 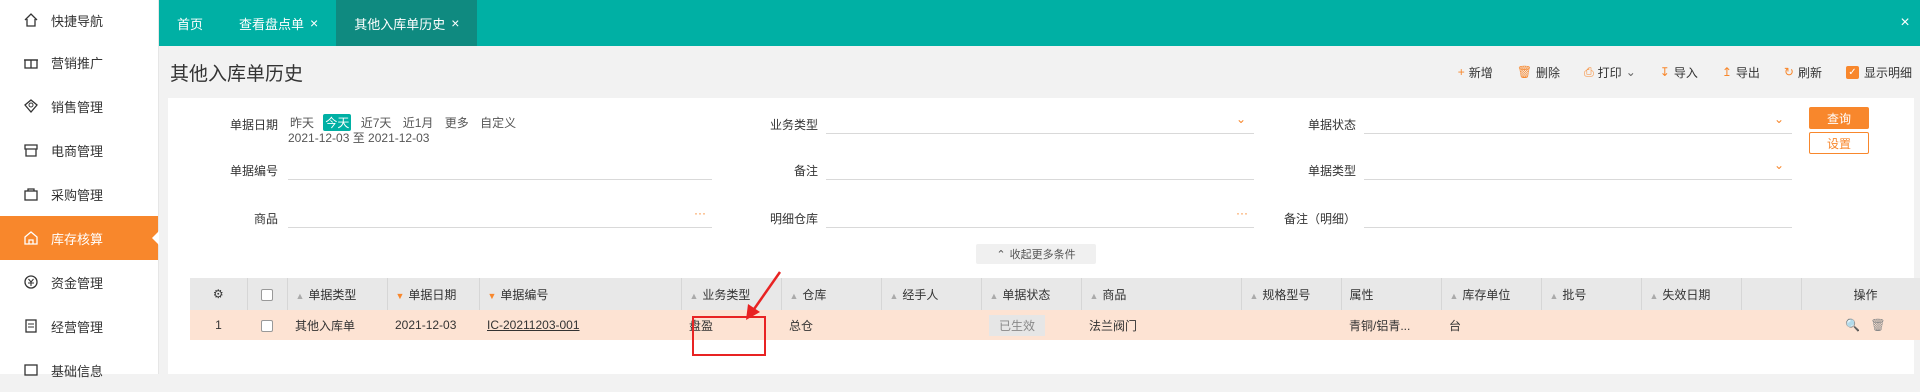 I want to click on cell-doc-type: 其他入库单, so click(x=337, y=325).